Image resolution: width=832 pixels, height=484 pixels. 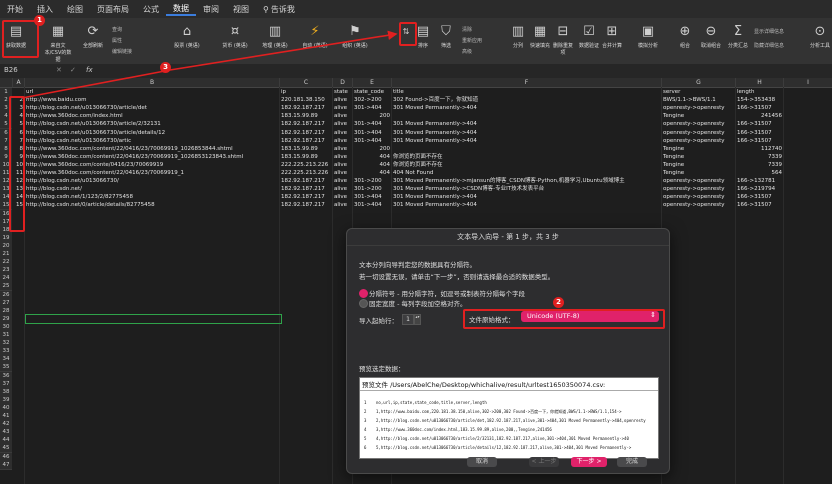 What do you see at coordinates (482, 462) in the screenshot?
I see `cancel-button: 取消` at bounding box center [482, 462].